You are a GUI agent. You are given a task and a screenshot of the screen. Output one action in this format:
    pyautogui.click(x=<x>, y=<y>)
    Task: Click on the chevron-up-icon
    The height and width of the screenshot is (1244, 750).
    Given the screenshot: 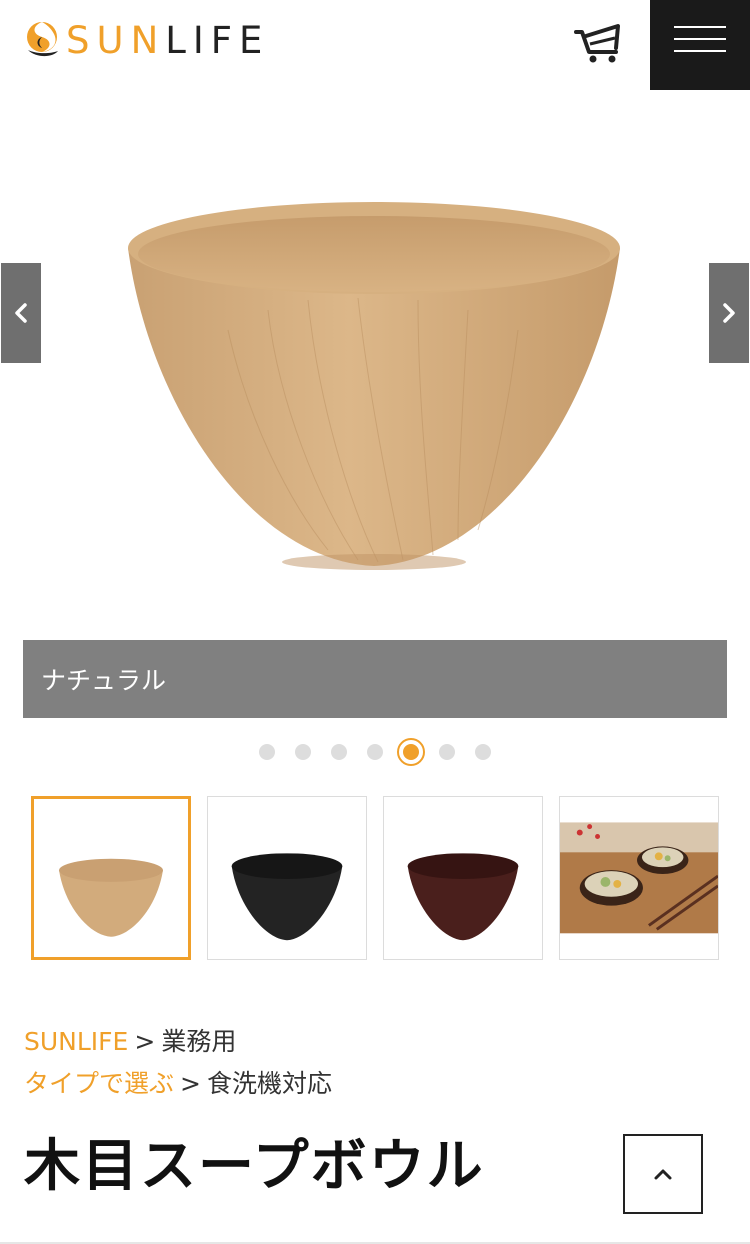 What is the action you would take?
    pyautogui.click(x=663, y=1174)
    